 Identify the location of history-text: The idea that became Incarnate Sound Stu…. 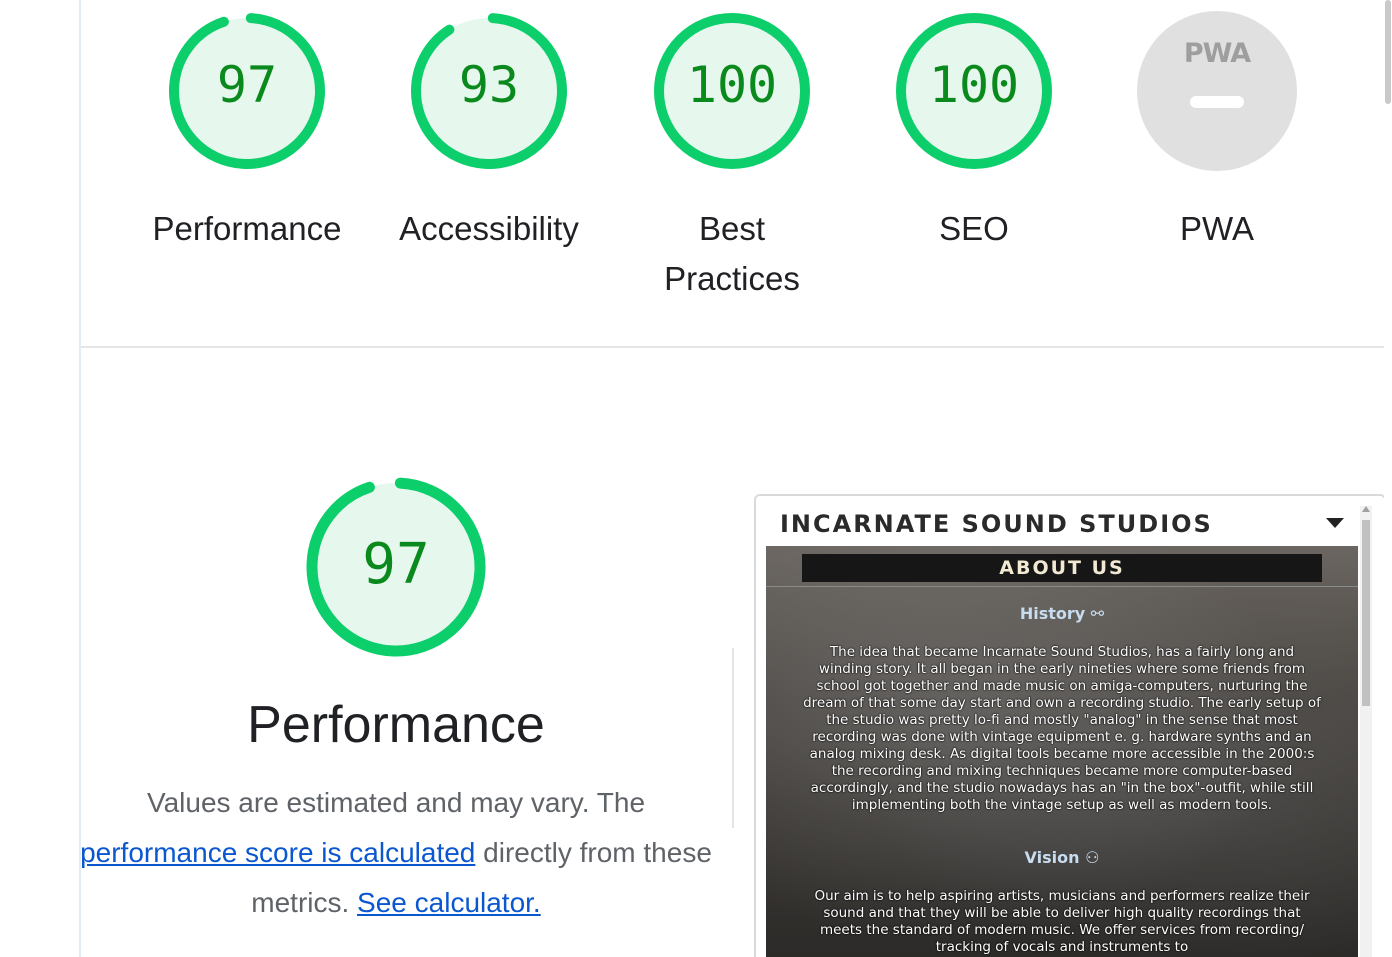
(1062, 728).